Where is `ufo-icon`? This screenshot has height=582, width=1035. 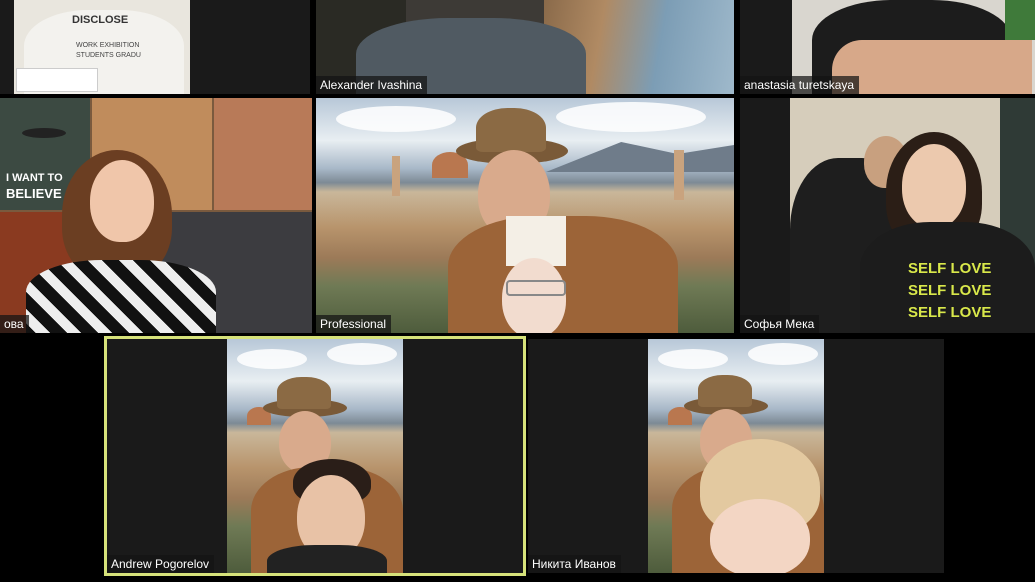
ufo-icon is located at coordinates (44, 133).